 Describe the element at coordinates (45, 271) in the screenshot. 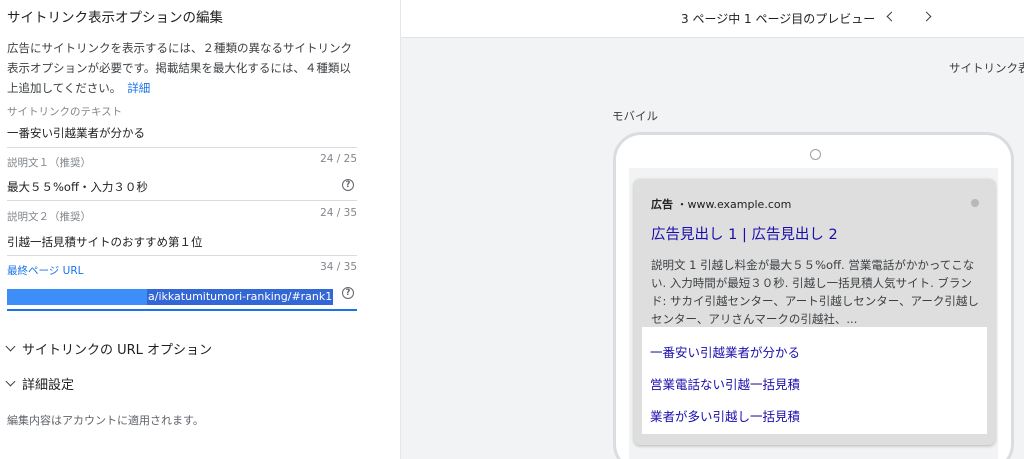

I see `final-url-label: 最終ページ URL` at that location.